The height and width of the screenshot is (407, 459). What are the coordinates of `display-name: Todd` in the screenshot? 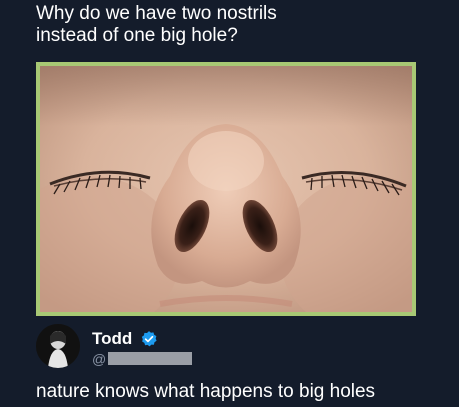 It's located at (112, 339).